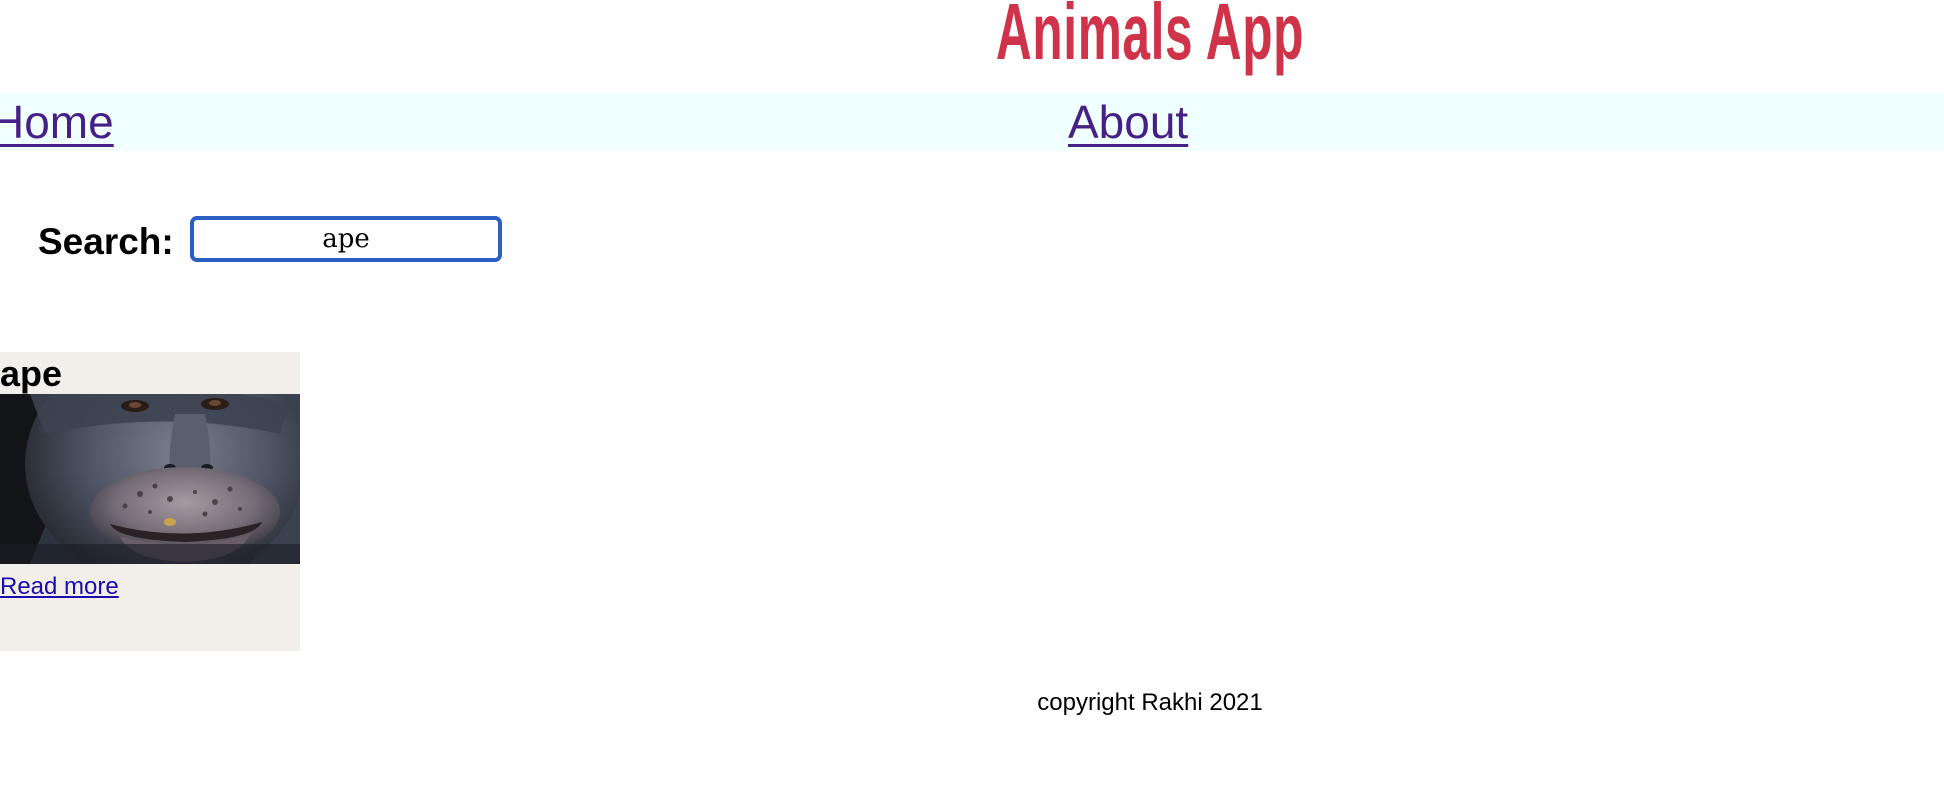 The height and width of the screenshot is (802, 1944). What do you see at coordinates (150, 479) in the screenshot?
I see `result-card-image` at bounding box center [150, 479].